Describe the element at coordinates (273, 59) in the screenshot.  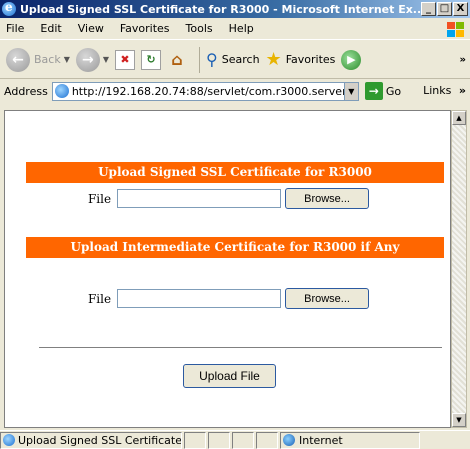
I see `star-icon: ★` at that location.